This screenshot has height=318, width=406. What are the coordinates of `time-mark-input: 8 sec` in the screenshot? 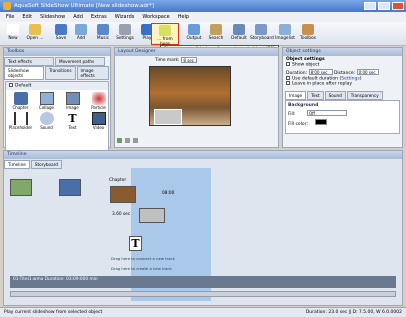 It's located at (189, 60).